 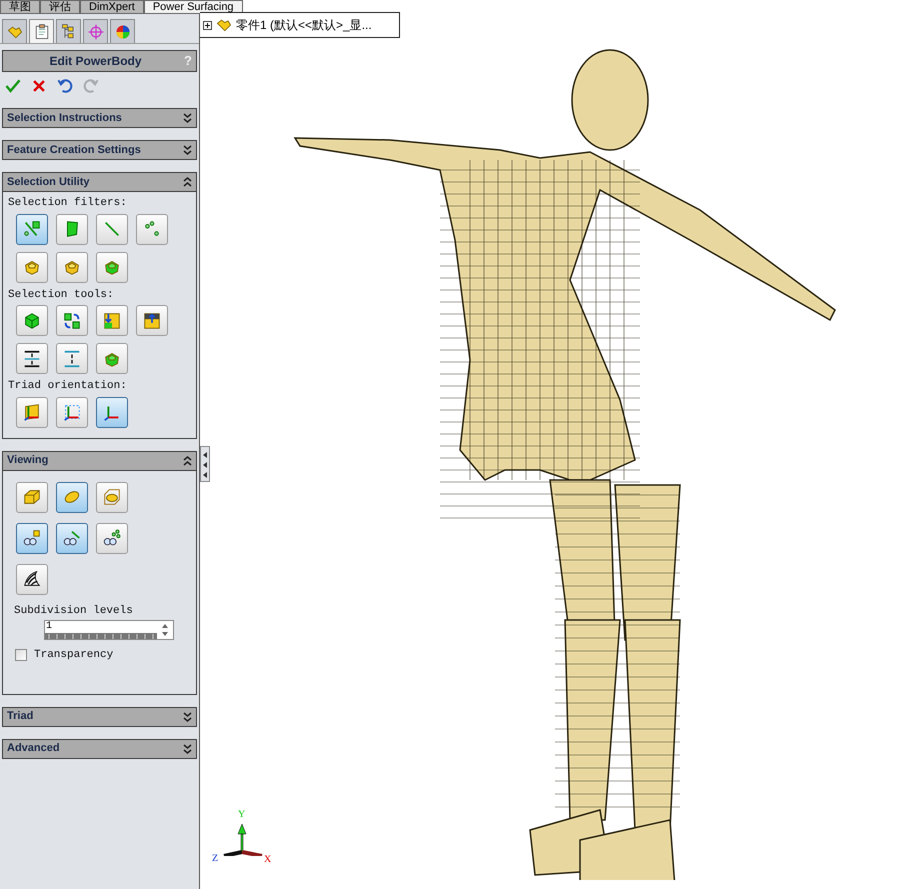 I want to click on box-icon, so click(x=32, y=497).